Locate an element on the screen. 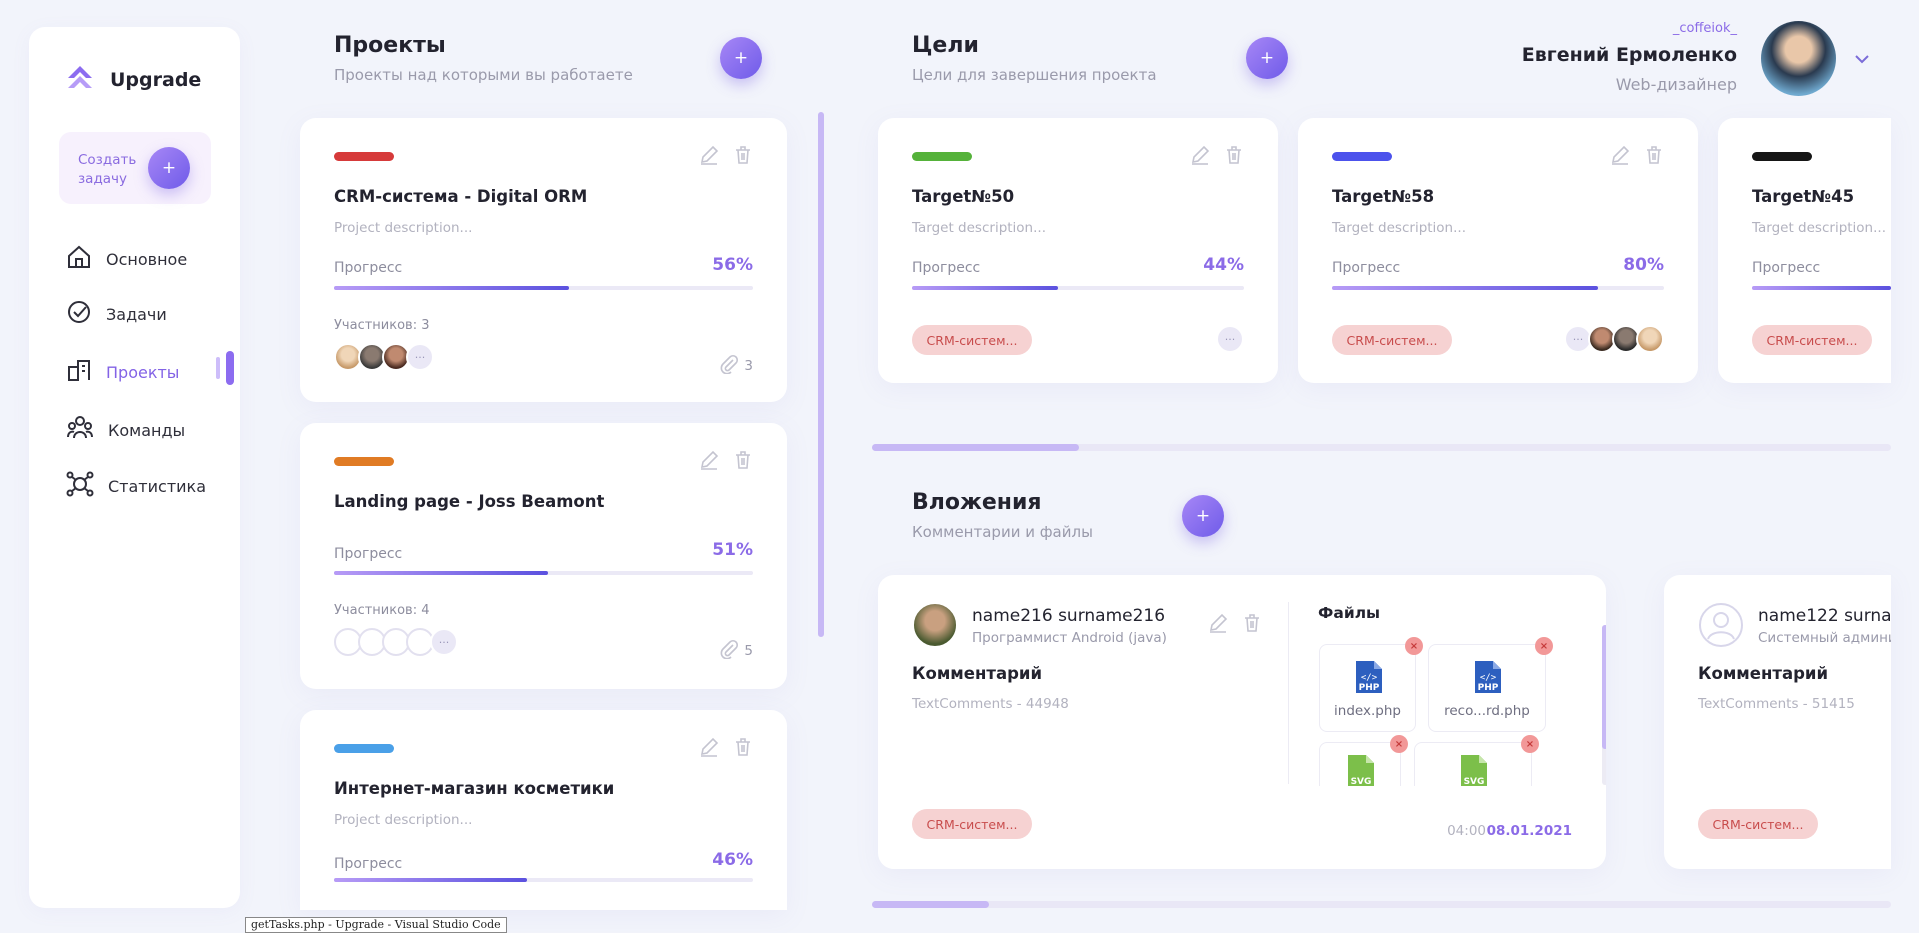  add-goal-button: + is located at coordinates (1267, 58).